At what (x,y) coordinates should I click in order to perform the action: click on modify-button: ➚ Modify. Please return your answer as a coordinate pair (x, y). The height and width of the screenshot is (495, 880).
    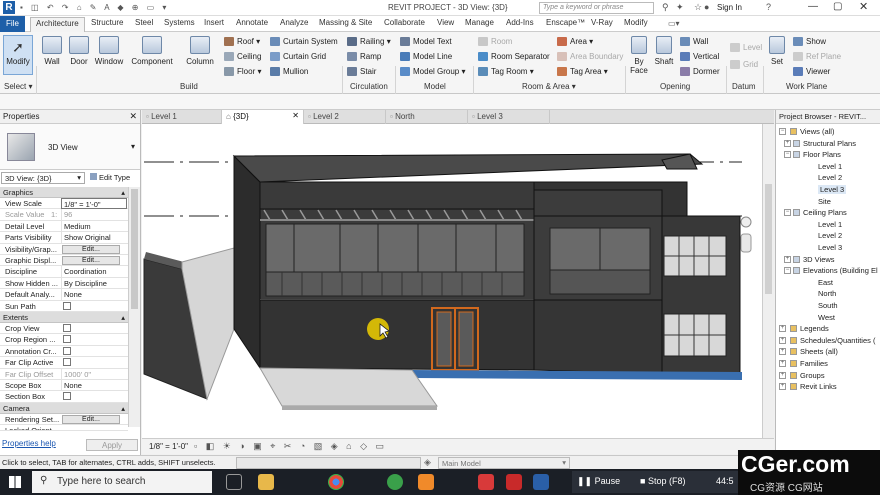
    Looking at the image, I should click on (18, 55).